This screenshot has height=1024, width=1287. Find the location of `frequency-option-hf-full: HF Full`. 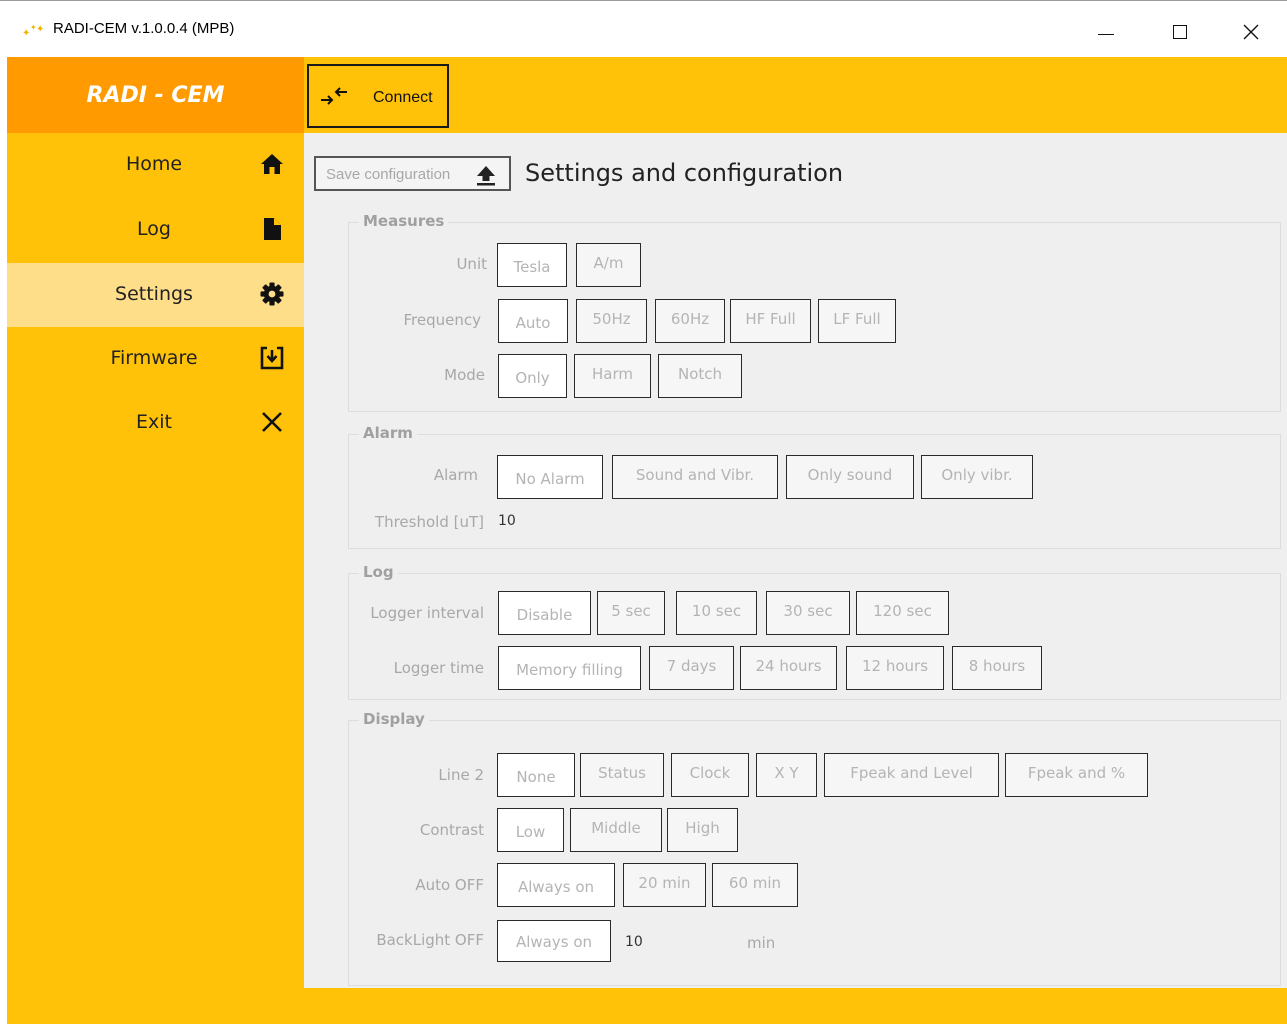

frequency-option-hf-full: HF Full is located at coordinates (770, 321).